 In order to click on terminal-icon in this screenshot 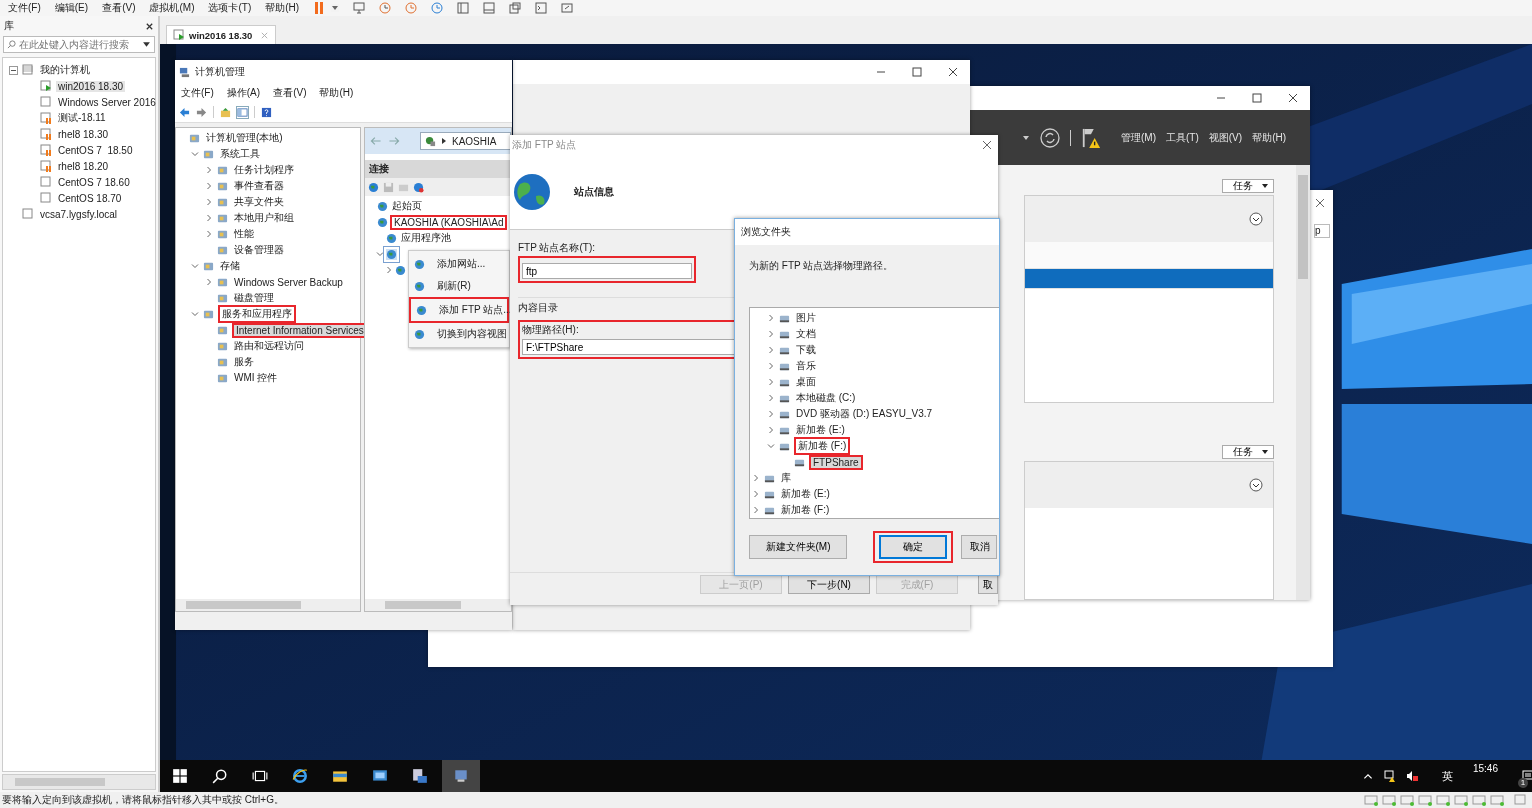, I will do `click(541, 8)`.